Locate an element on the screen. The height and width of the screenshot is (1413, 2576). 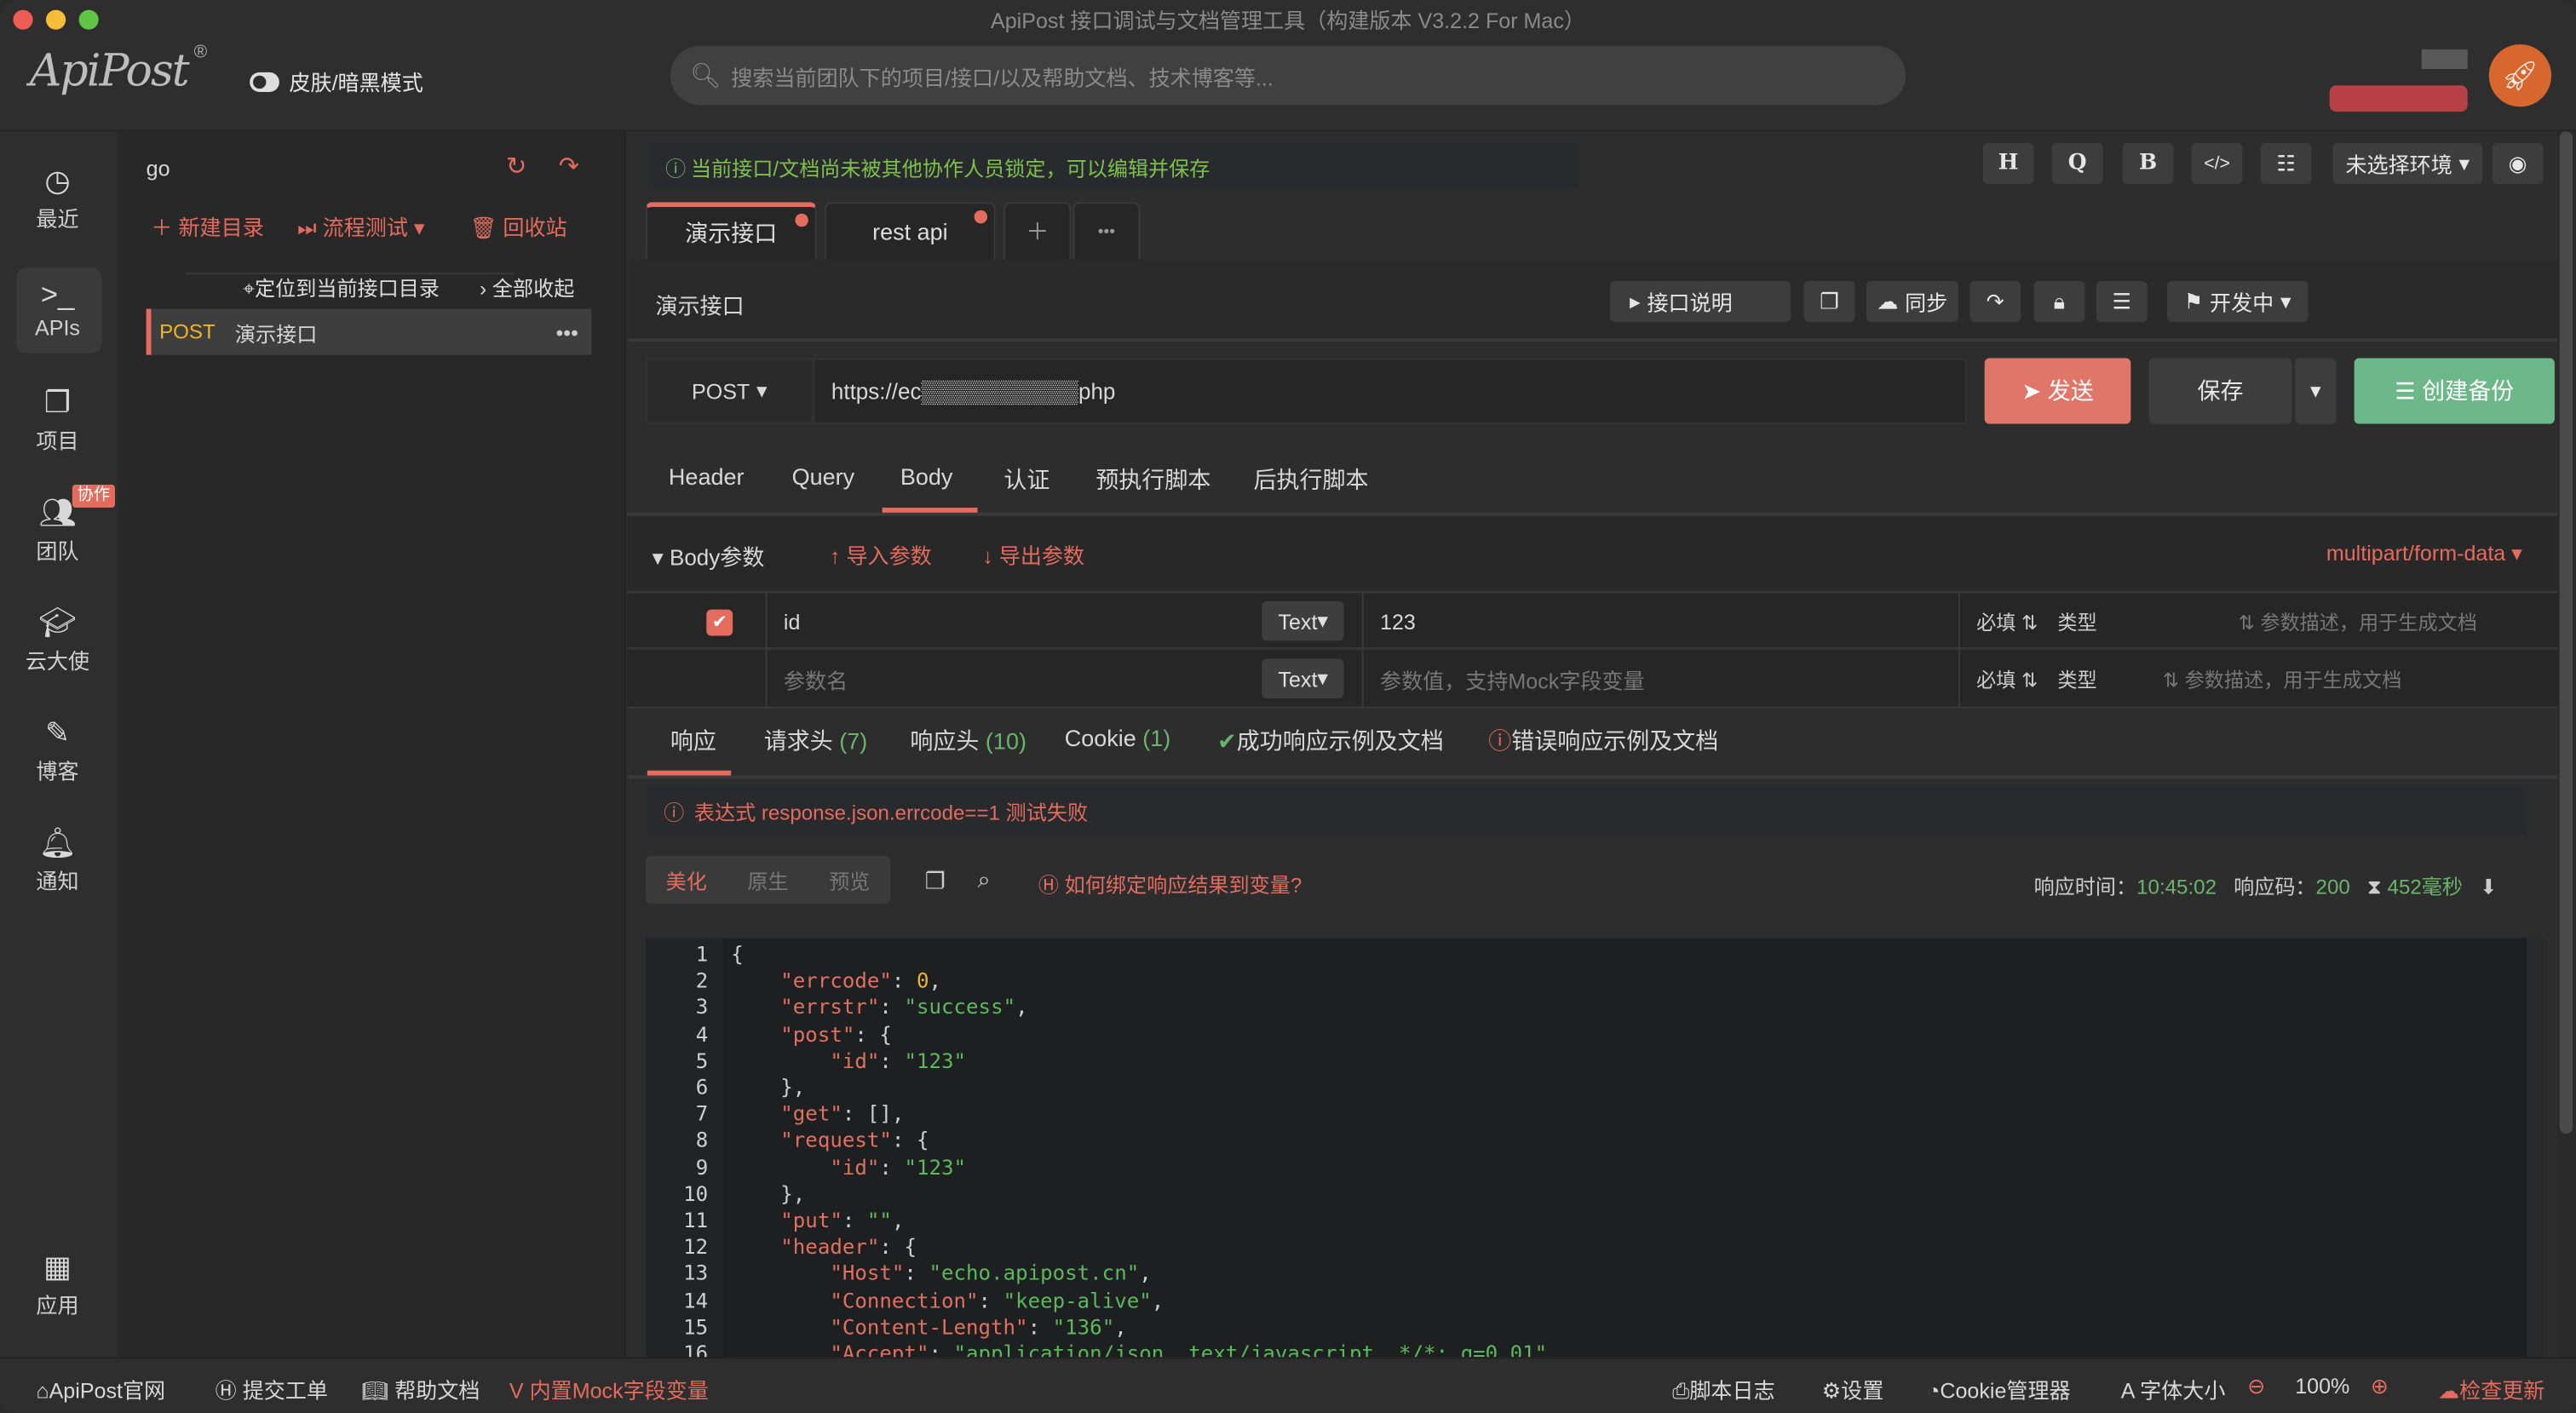
tab-response: 响应 is located at coordinates (693, 741).